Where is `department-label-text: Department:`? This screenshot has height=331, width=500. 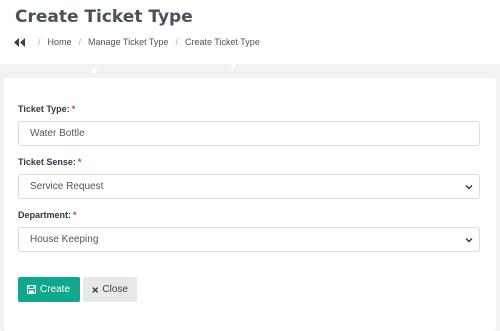
department-label-text: Department: is located at coordinates (45, 215).